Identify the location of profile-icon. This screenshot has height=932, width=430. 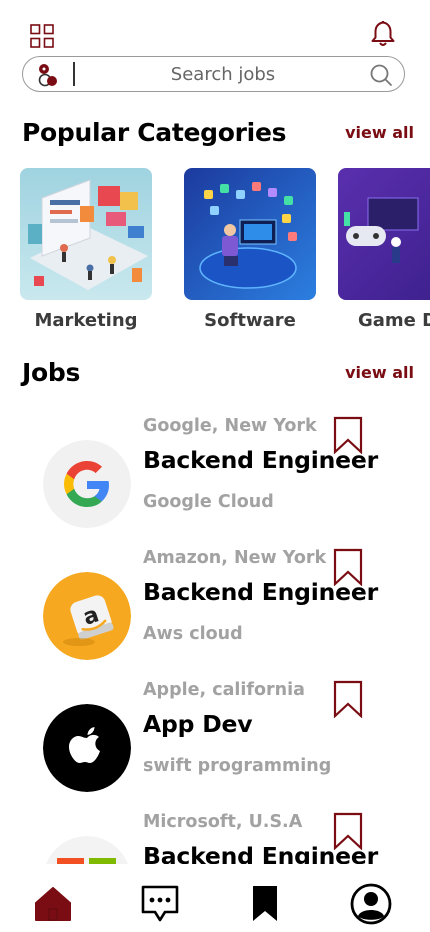
(371, 904).